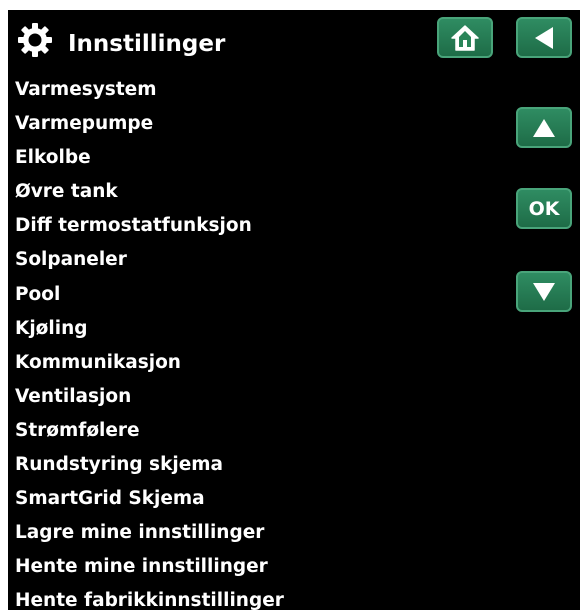  Describe the element at coordinates (149, 504) in the screenshot. I see `menu-item-smartgrid-skjema: SmartGrid Skjema` at that location.